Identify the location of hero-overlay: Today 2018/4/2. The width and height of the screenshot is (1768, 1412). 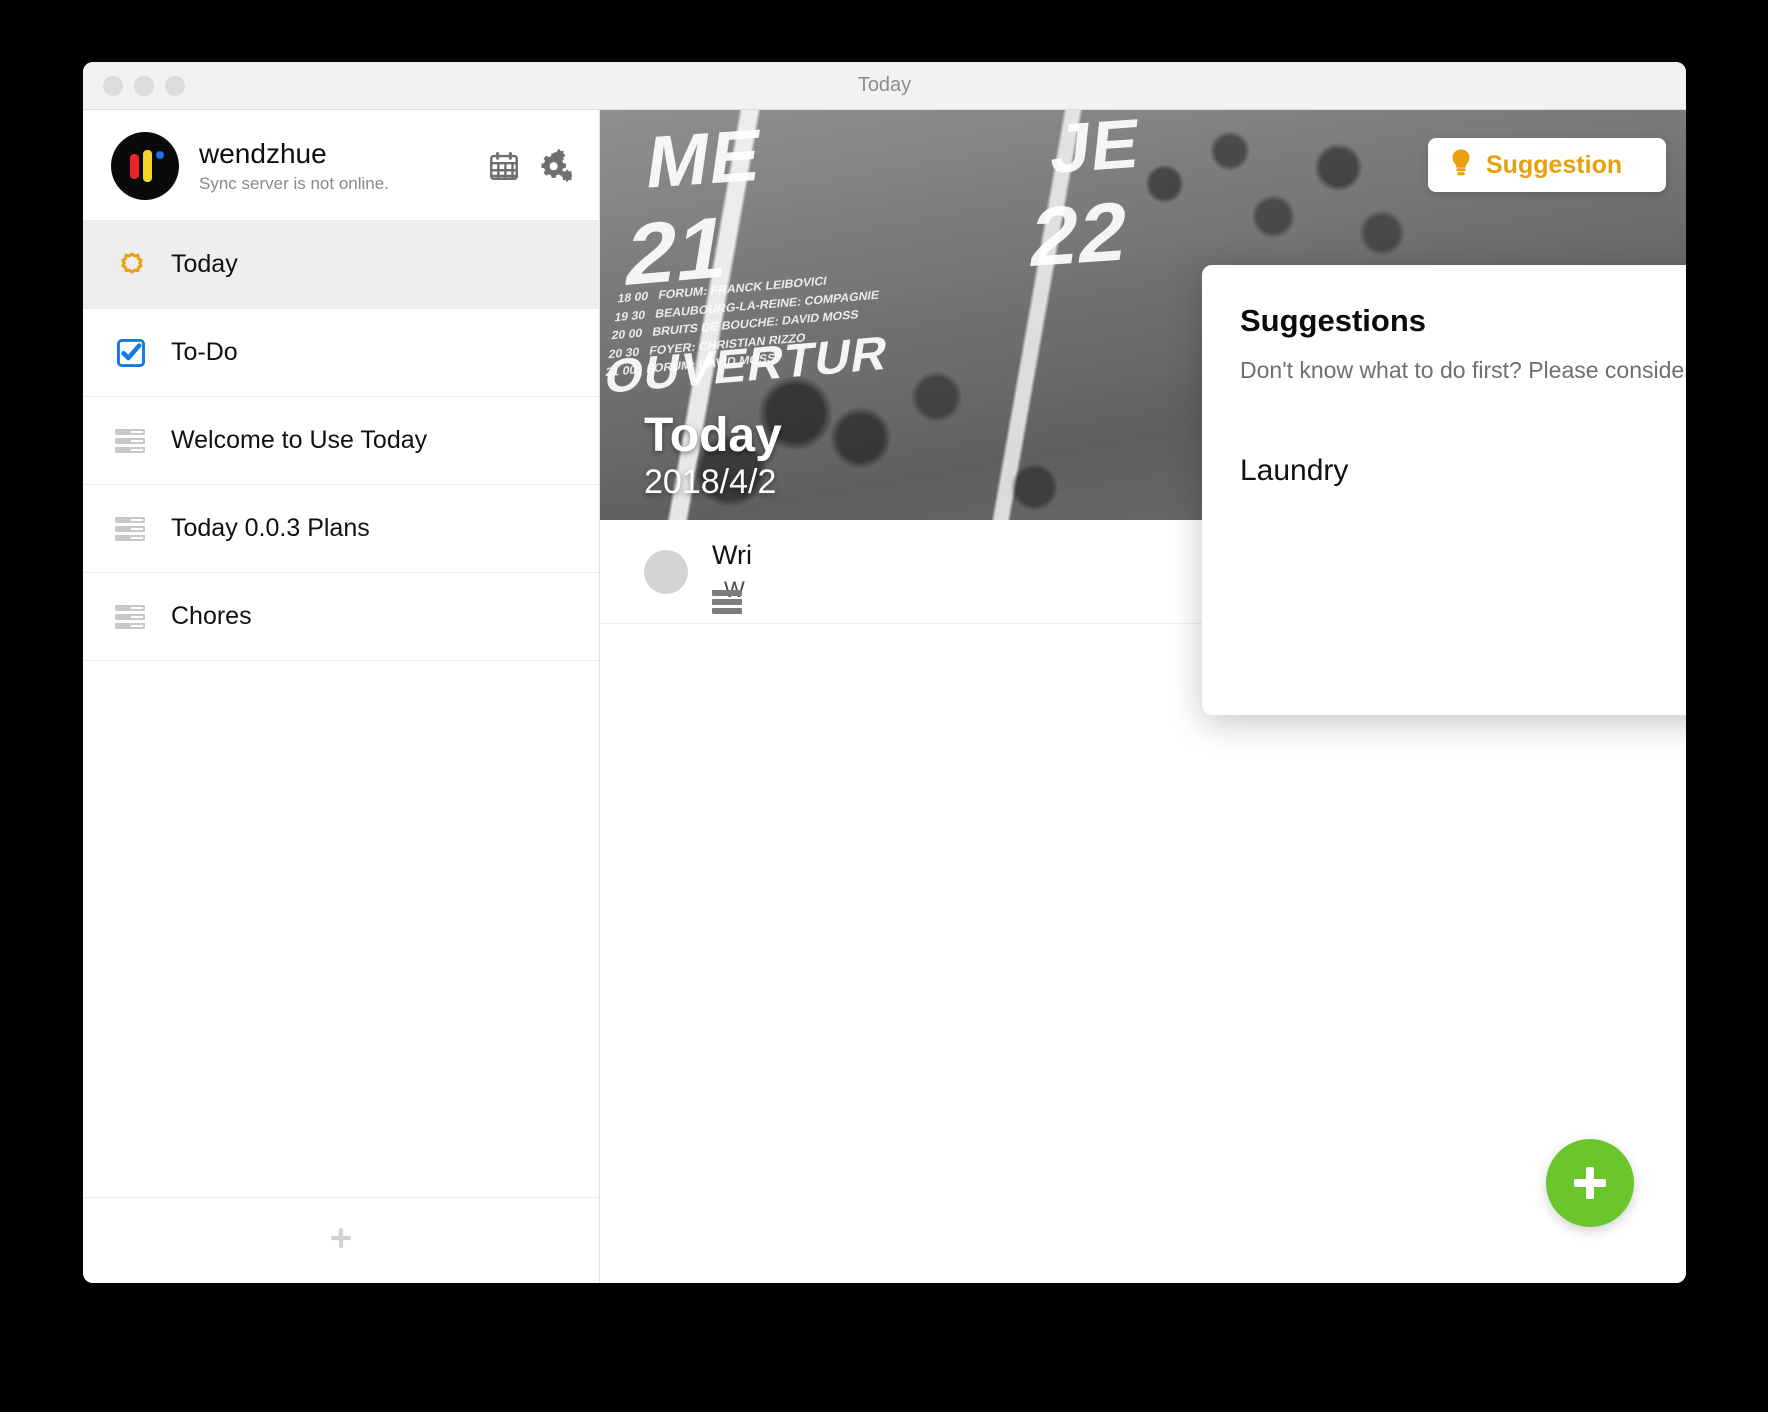
(713, 455).